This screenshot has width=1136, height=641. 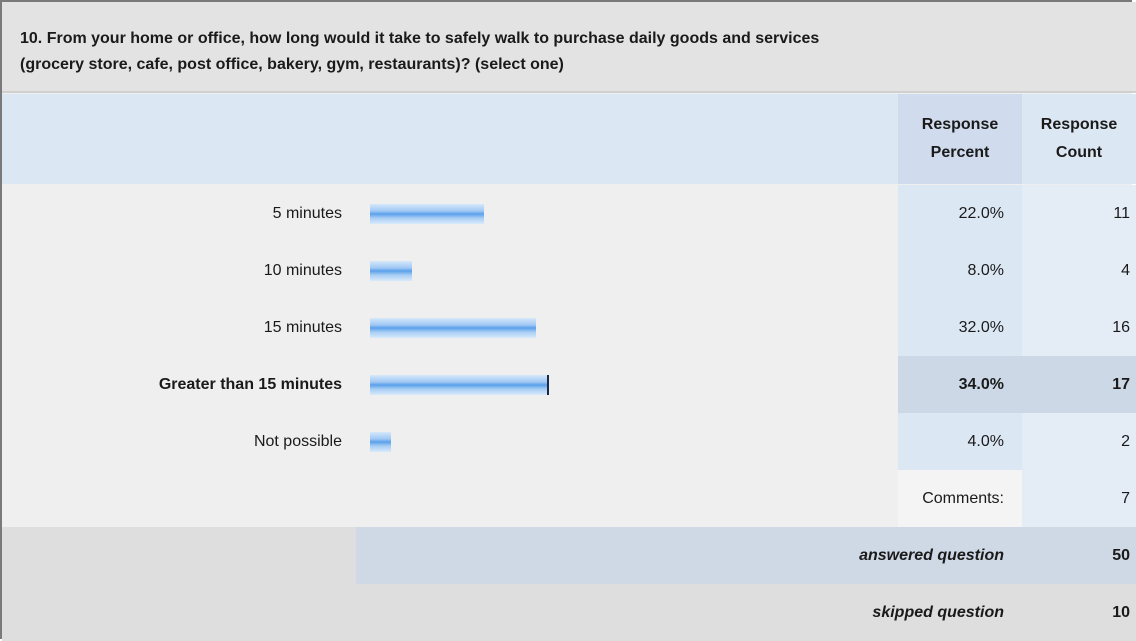 What do you see at coordinates (960, 124) in the screenshot?
I see `response-percent-header-line-1: Response` at bounding box center [960, 124].